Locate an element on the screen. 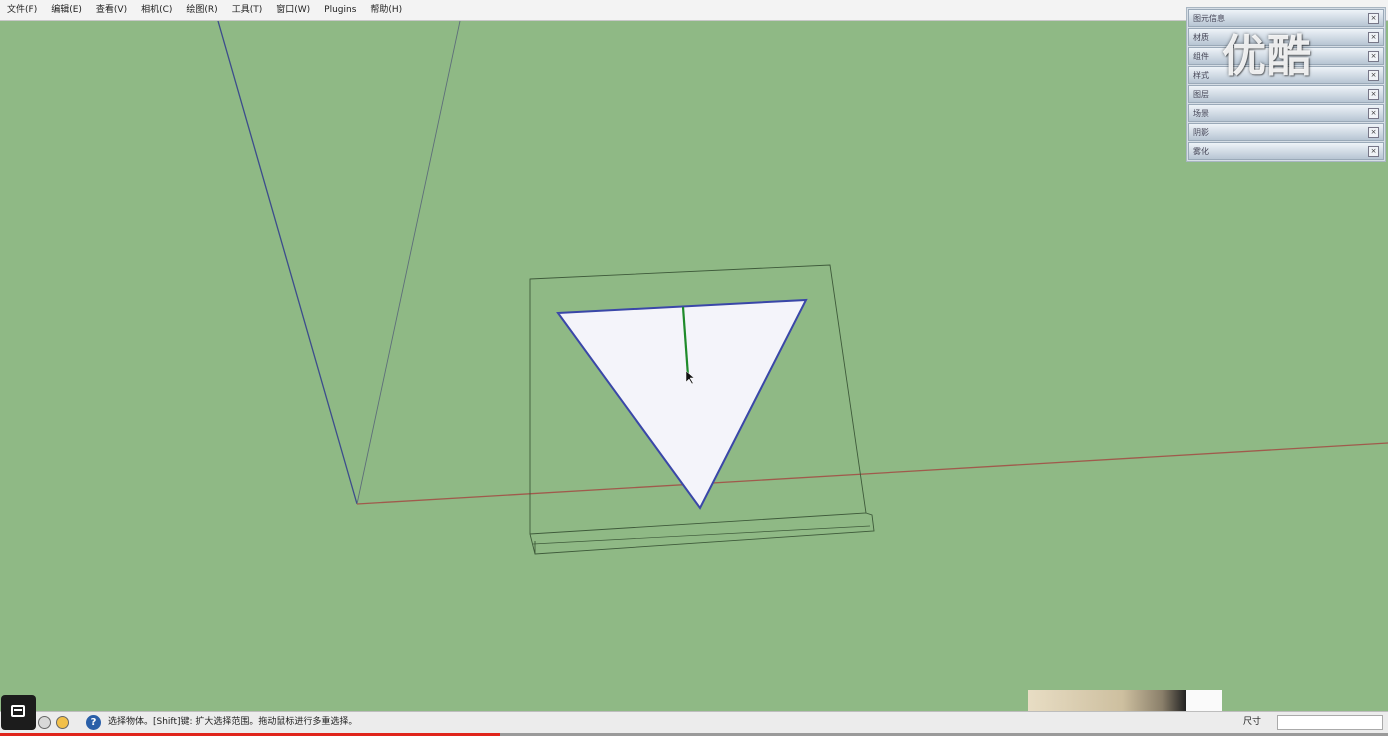 This screenshot has height=736, width=1388. georef-icon is located at coordinates (44, 722).